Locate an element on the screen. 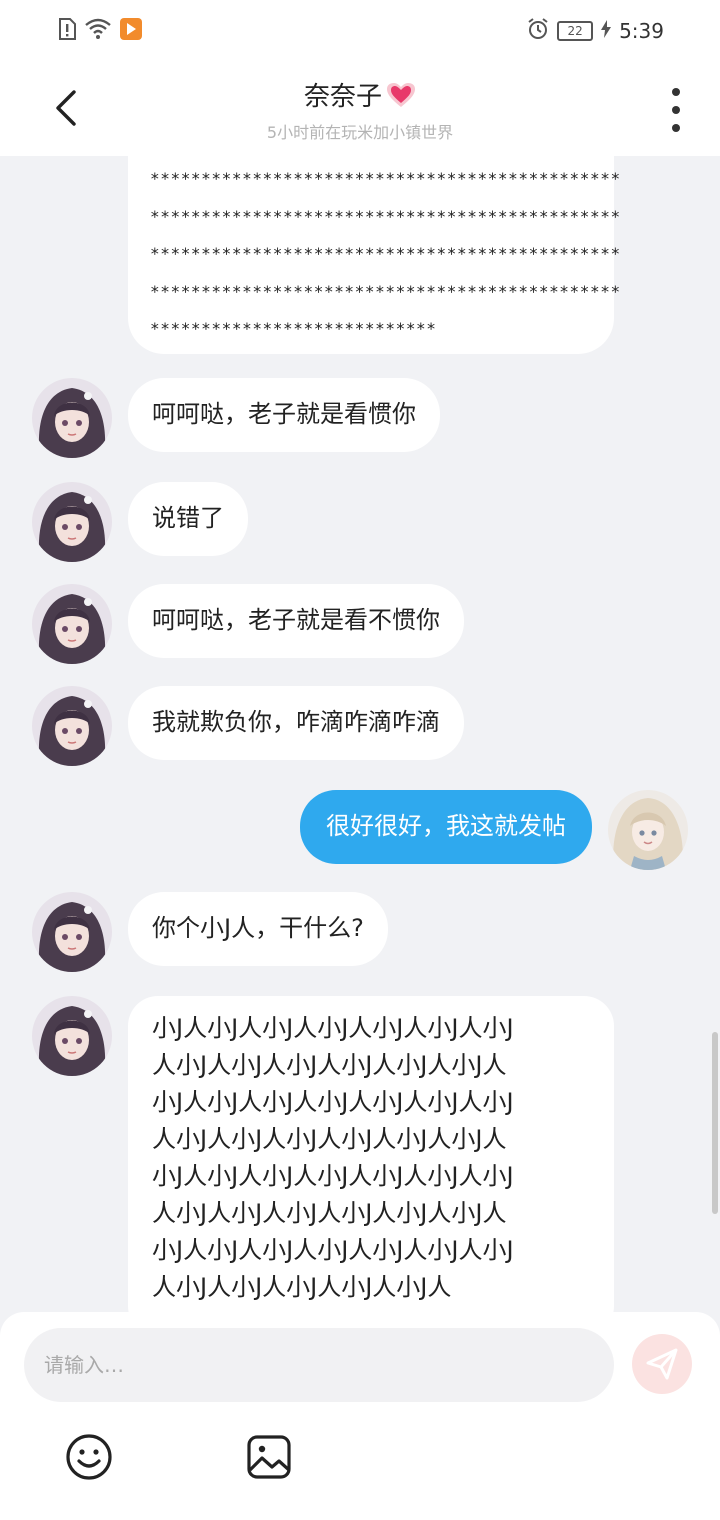 Image resolution: width=720 pixels, height=1520 pixels. message-bubble: 你个小J人，干什么? is located at coordinates (258, 929).